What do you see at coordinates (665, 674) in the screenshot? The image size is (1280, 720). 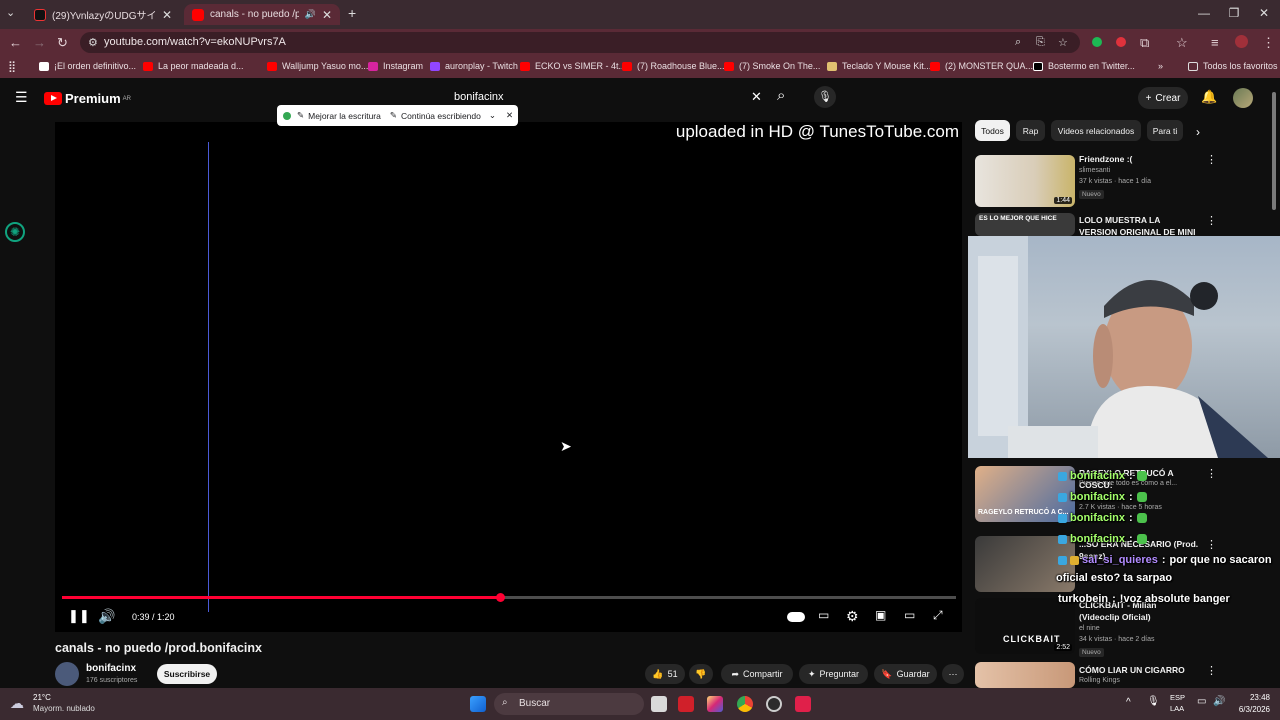 I see `like-button: 👍 51` at bounding box center [665, 674].